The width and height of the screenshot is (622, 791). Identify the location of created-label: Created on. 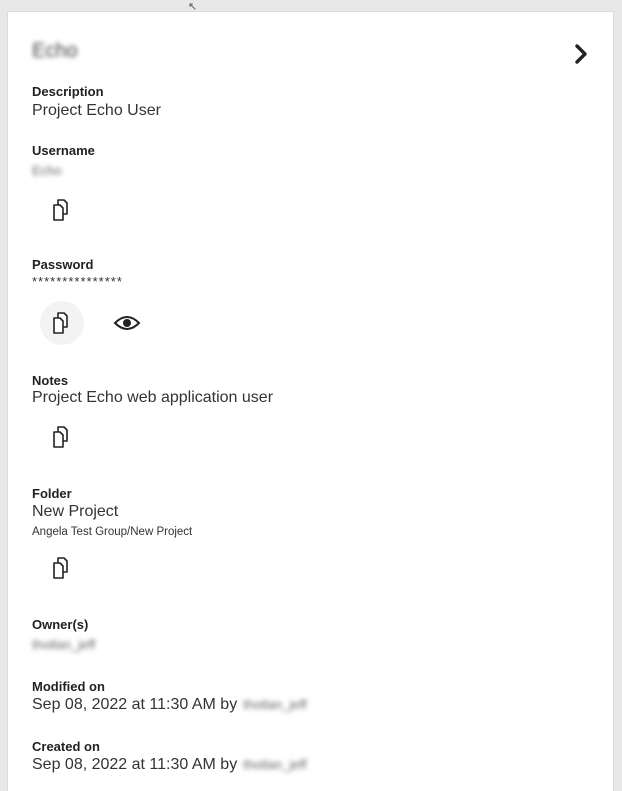
(66, 746).